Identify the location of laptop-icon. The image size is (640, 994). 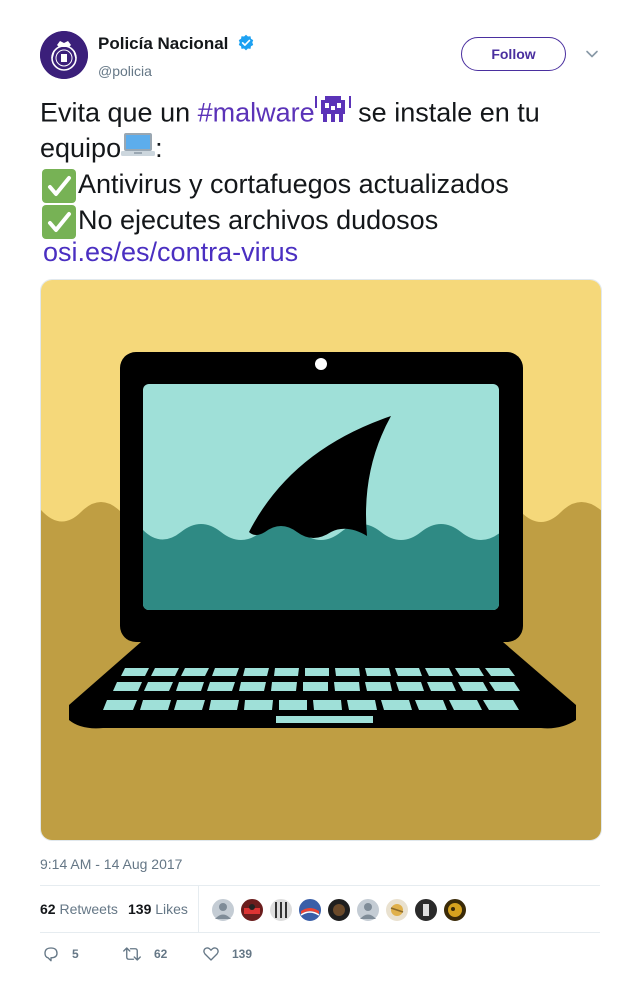
(138, 149).